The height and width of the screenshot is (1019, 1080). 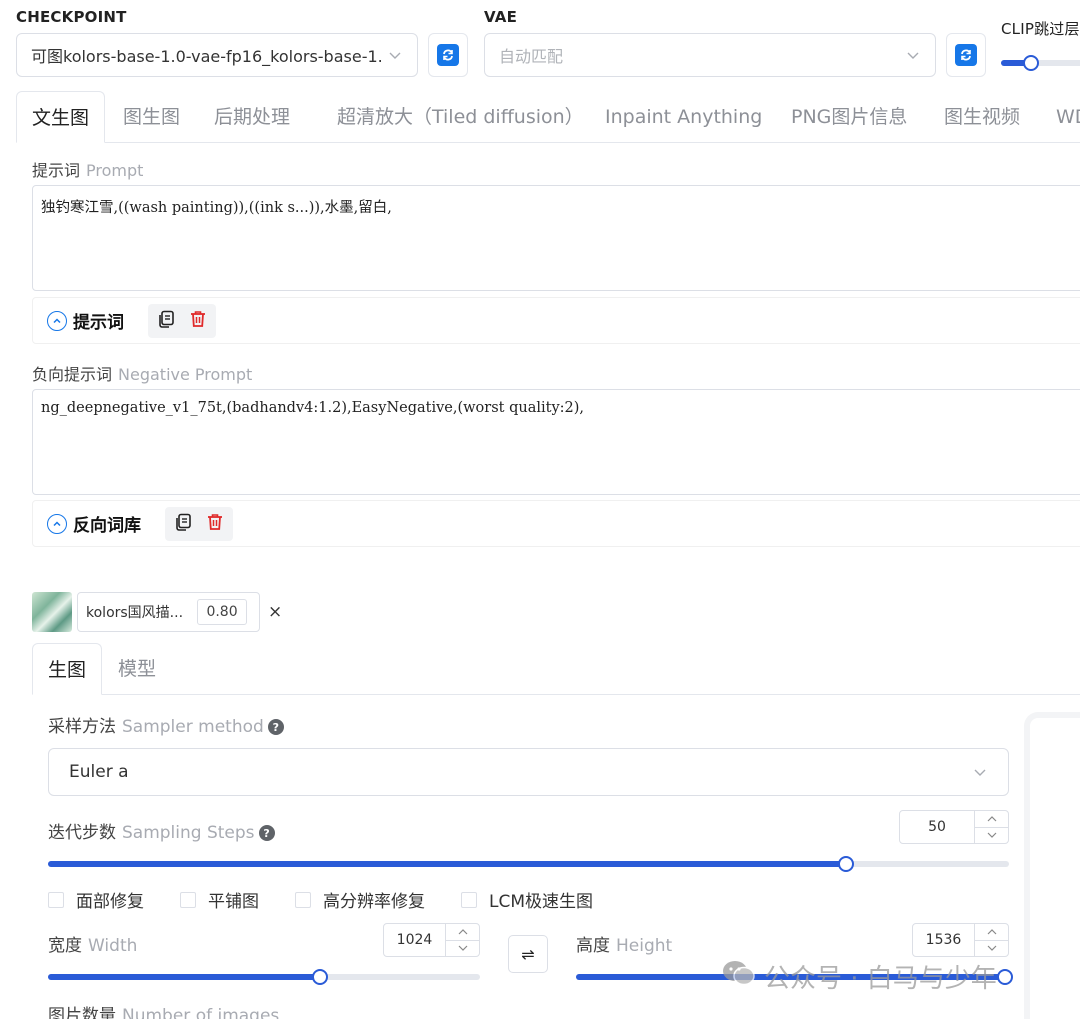 I want to click on vae-select: 自动匹配, so click(x=710, y=55).